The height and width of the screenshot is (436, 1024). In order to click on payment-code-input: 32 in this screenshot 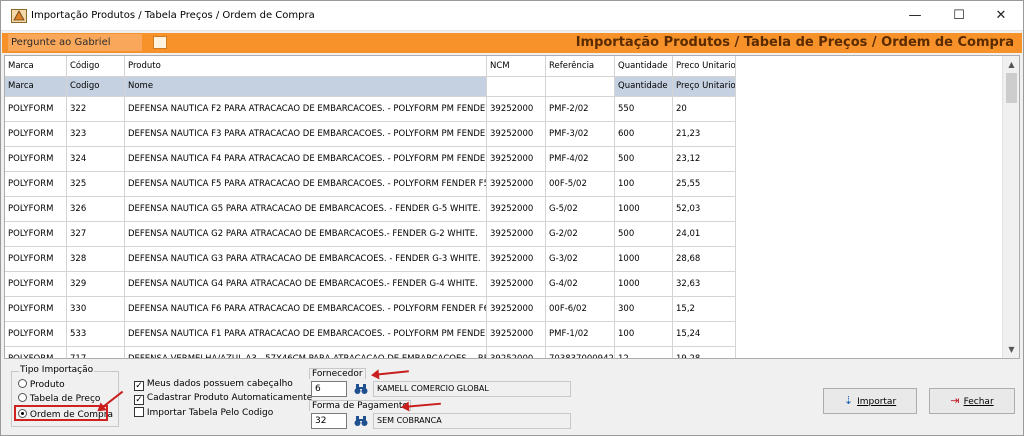, I will do `click(329, 421)`.